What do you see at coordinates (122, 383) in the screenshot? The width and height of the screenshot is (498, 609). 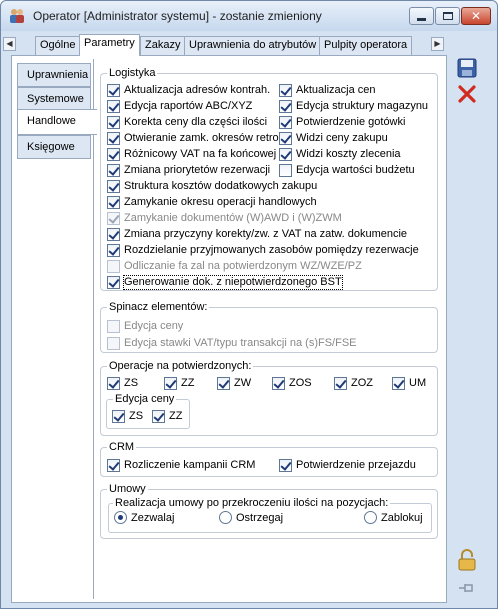 I see `cb-op-zs: ZS` at bounding box center [122, 383].